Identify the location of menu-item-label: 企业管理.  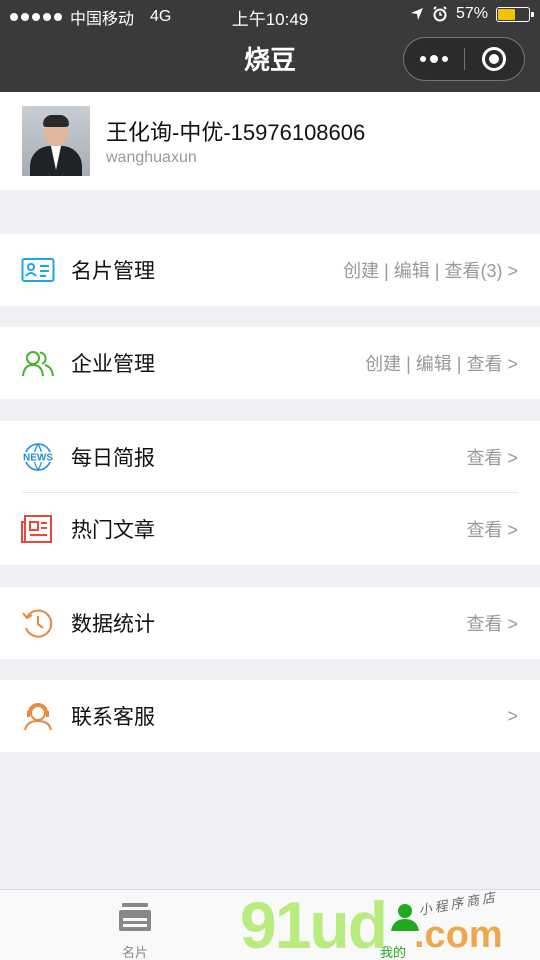
(113, 364).